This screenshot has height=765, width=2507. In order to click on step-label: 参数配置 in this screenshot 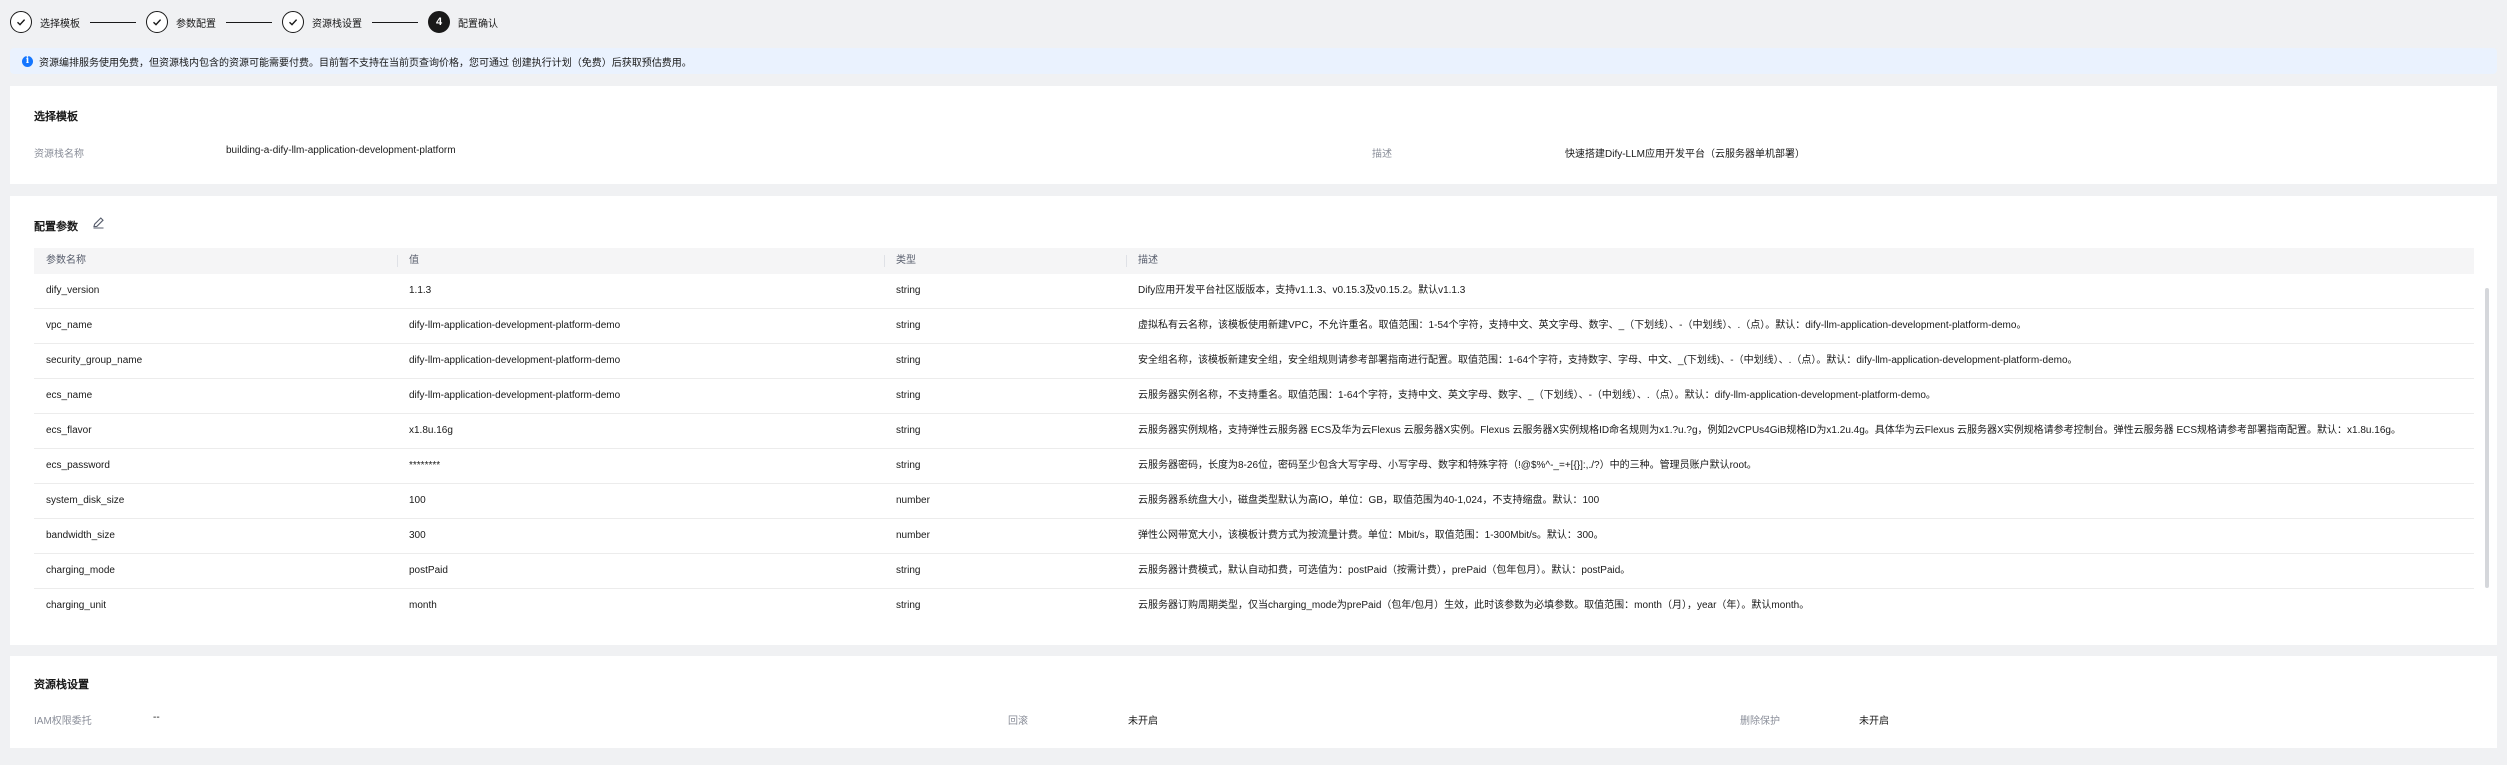, I will do `click(196, 24)`.